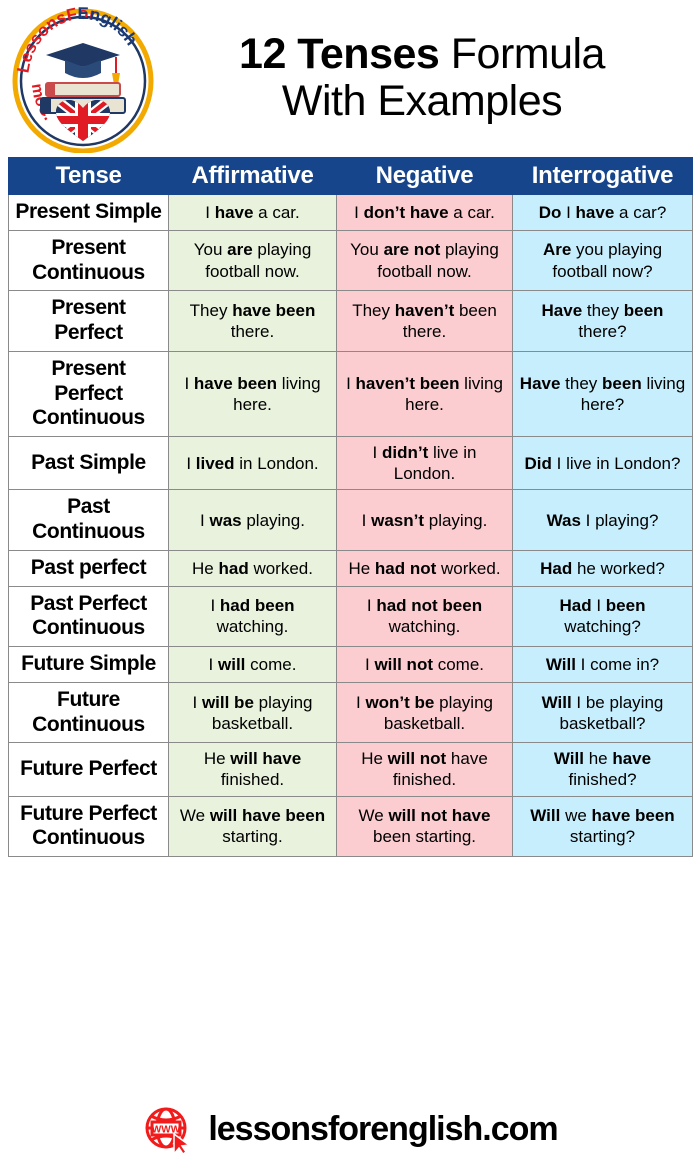 The height and width of the screenshot is (1167, 700). What do you see at coordinates (252, 520) in the screenshot?
I see `cell-affirmative: I was playing.` at bounding box center [252, 520].